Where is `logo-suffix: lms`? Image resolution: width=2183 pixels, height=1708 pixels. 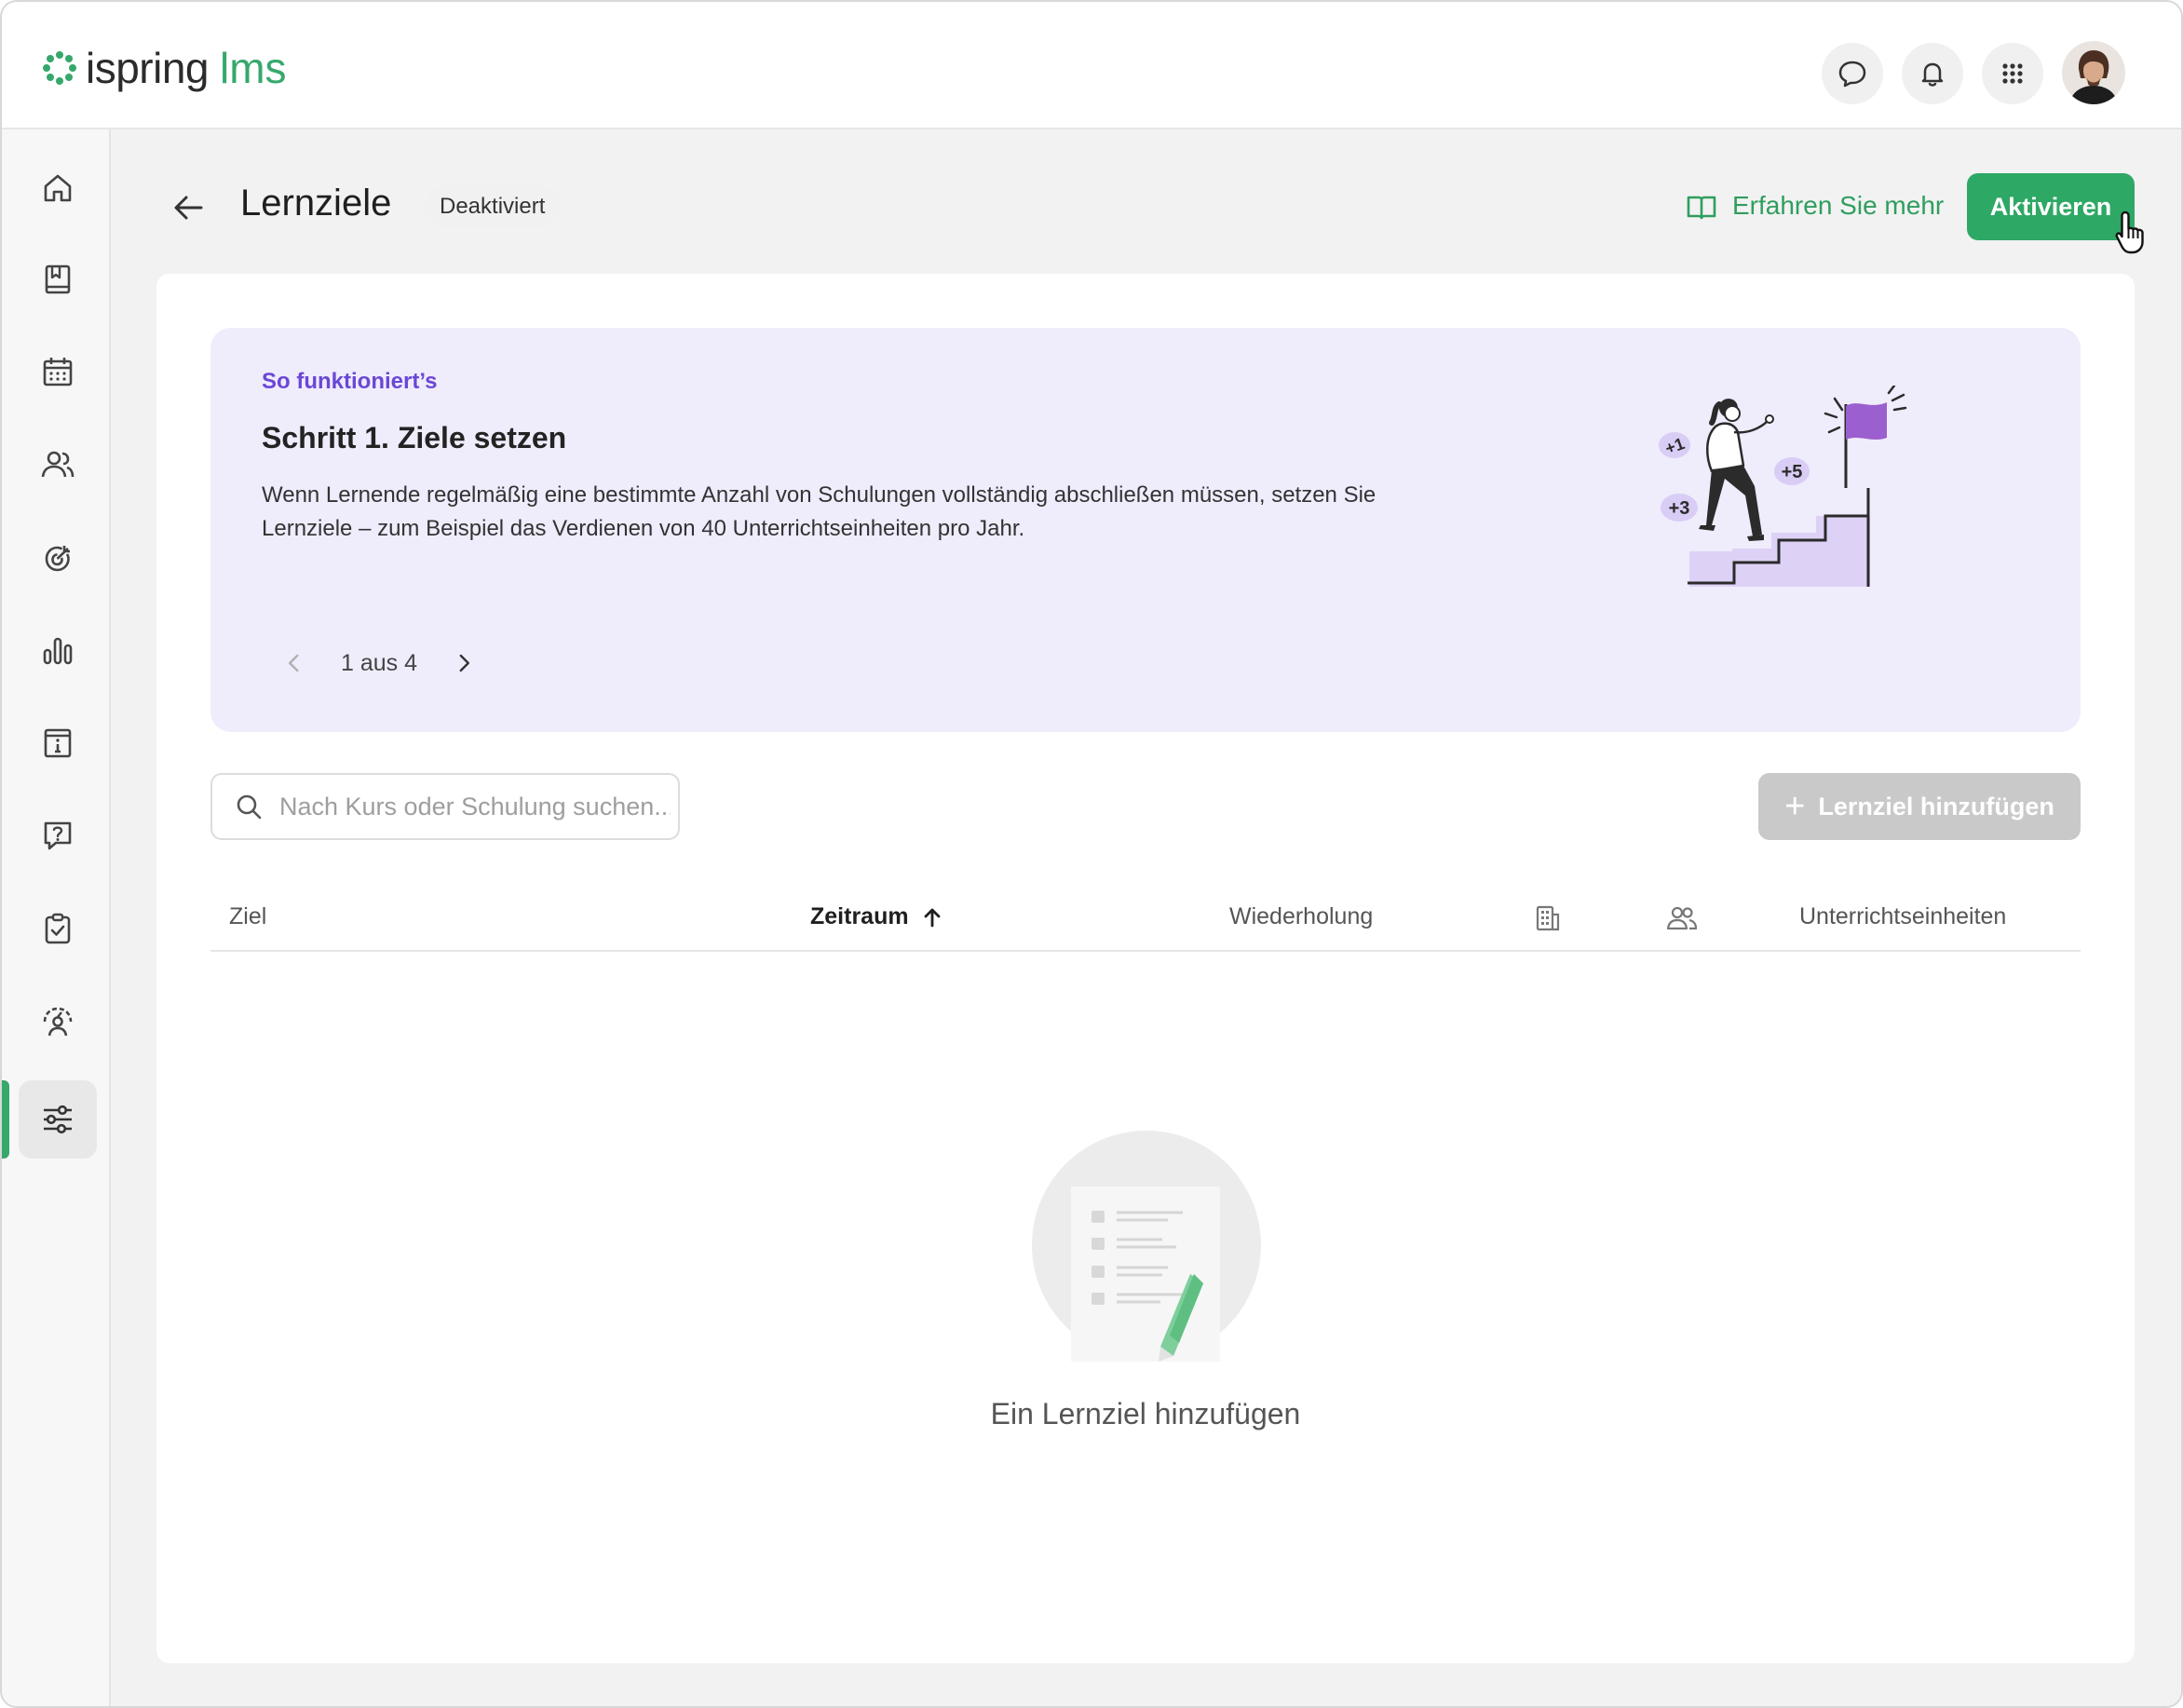
logo-suffix: lms is located at coordinates (253, 68).